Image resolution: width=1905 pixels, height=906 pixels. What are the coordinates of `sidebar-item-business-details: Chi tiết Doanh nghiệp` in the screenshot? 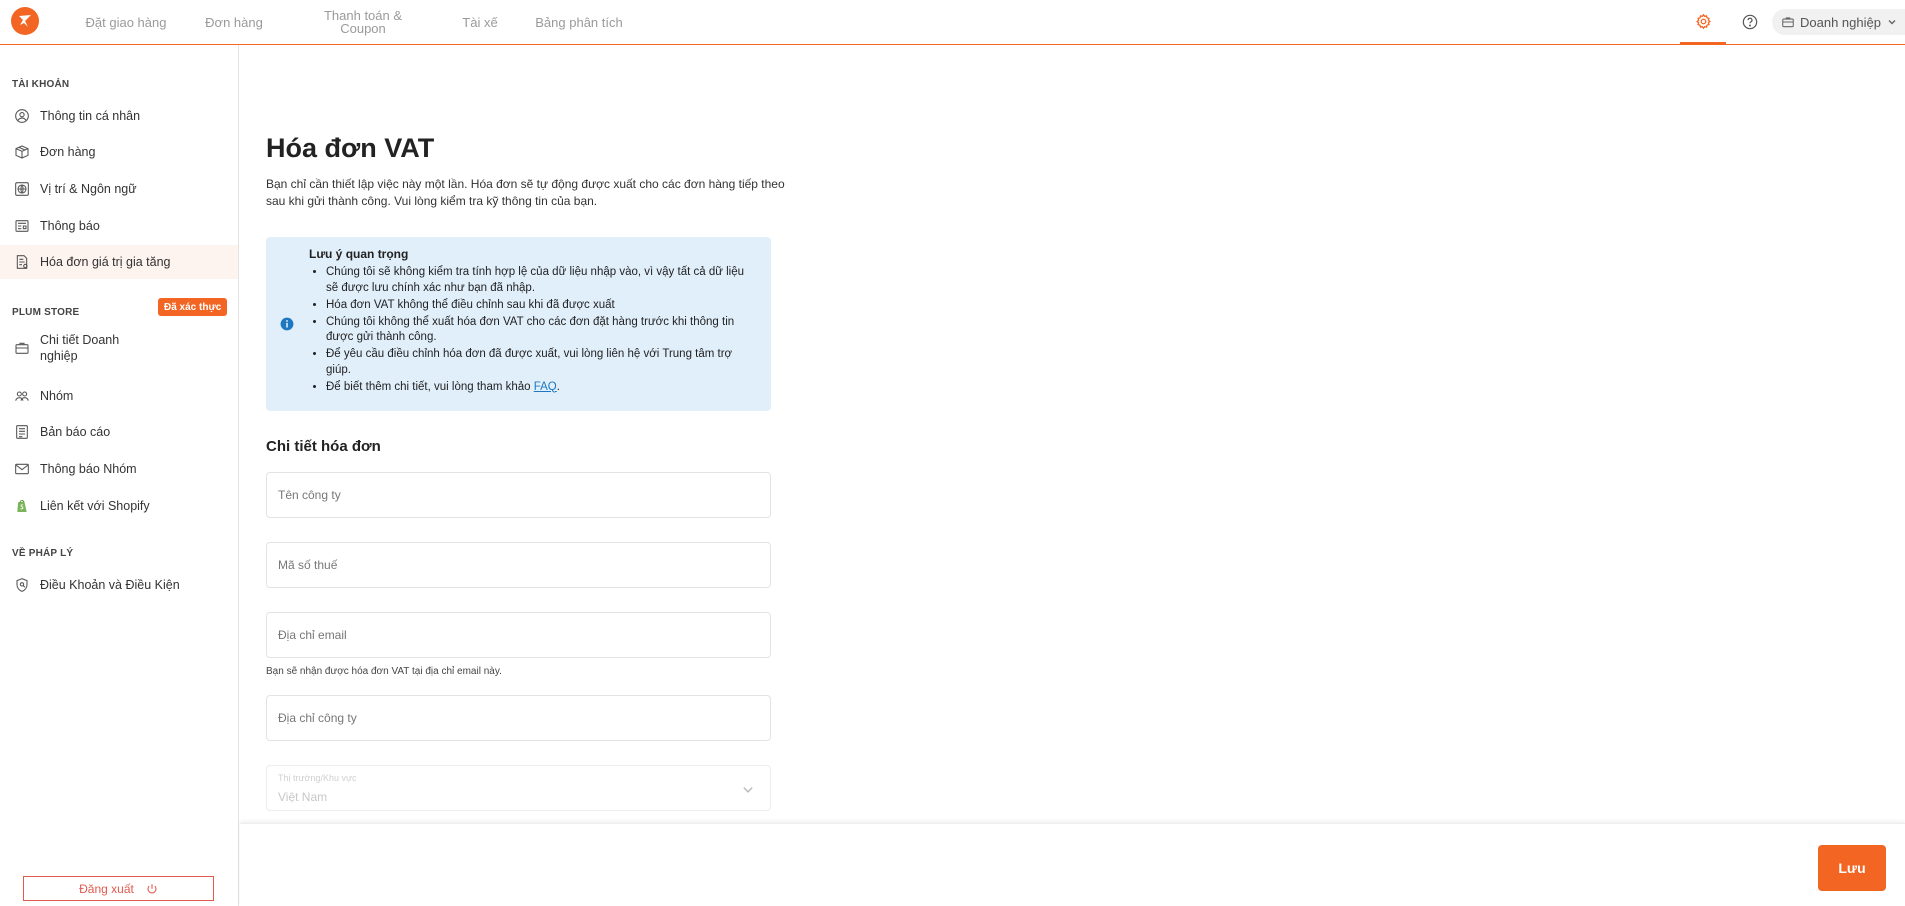 It's located at (119, 348).